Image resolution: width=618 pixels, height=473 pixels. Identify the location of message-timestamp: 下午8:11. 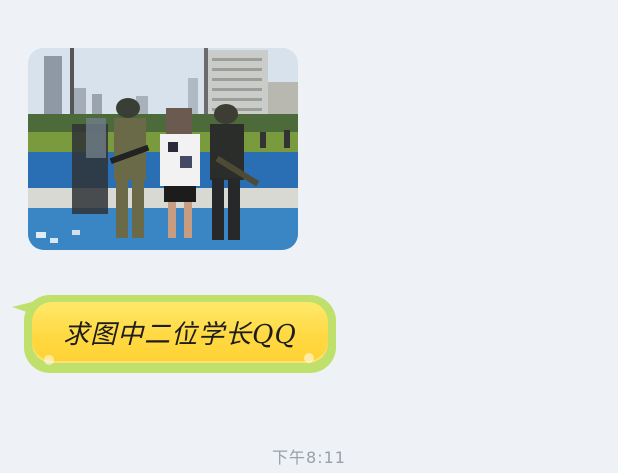
(309, 457).